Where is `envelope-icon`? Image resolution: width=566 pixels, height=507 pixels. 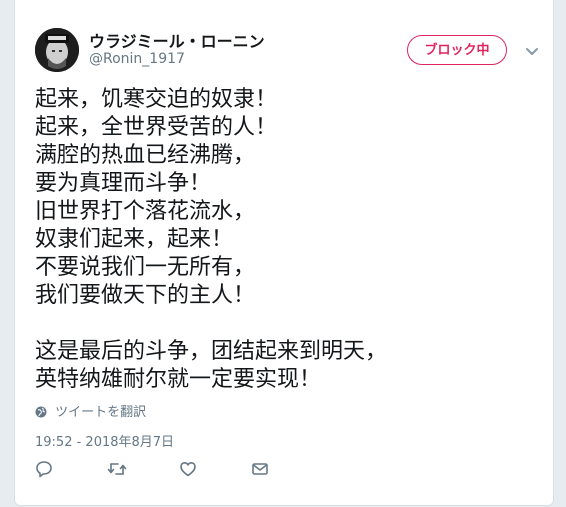 envelope-icon is located at coordinates (261, 470).